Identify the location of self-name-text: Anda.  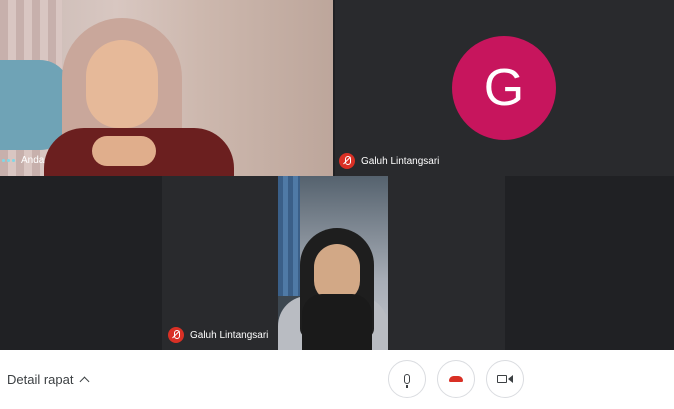
(33, 160).